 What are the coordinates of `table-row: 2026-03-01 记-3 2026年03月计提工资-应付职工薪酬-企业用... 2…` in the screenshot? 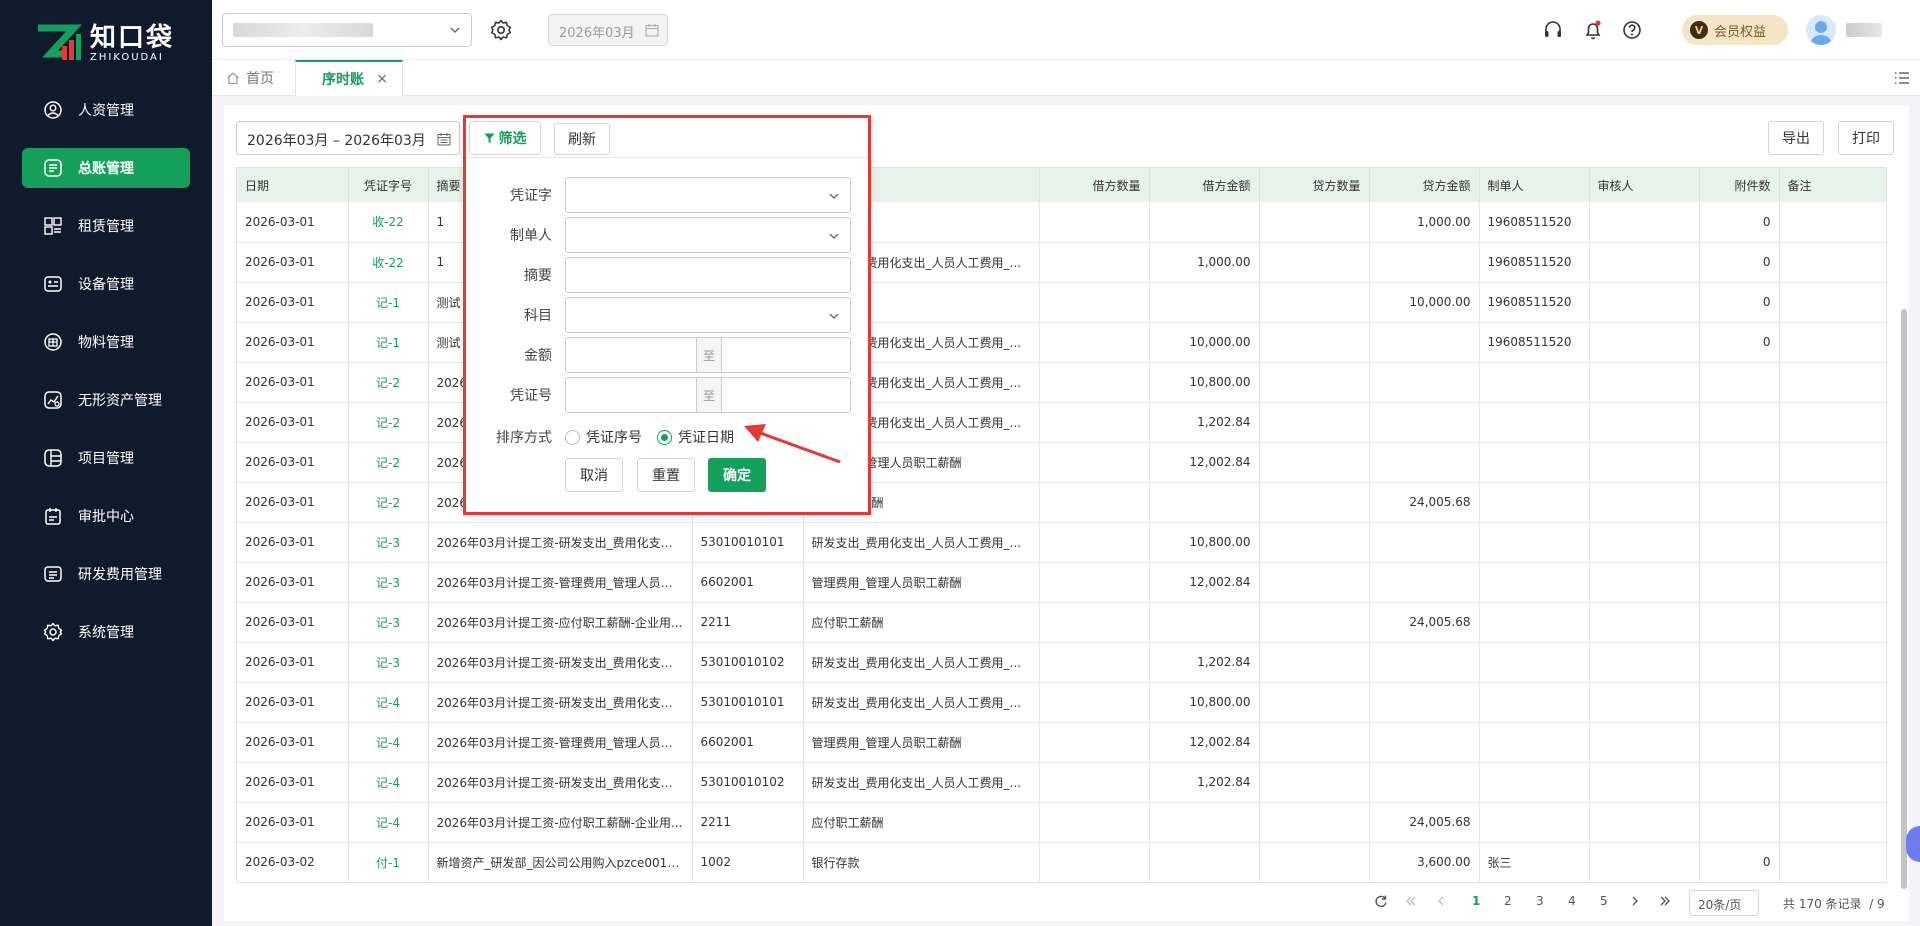 It's located at (1061, 622).